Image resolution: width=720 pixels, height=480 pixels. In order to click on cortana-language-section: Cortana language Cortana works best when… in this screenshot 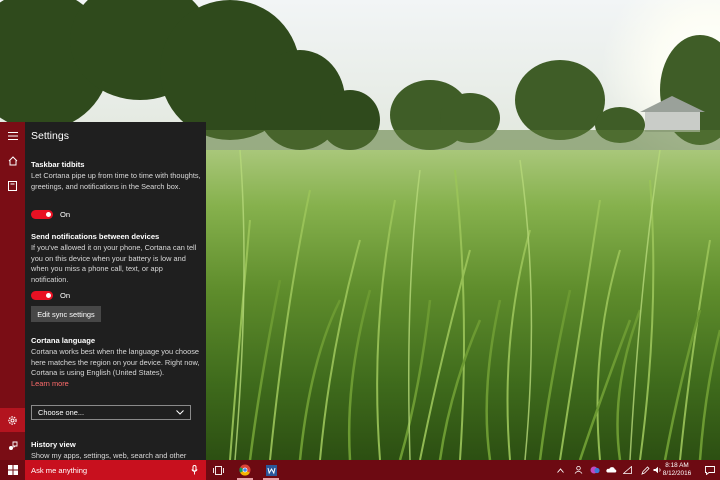, I will do `click(116, 362)`.